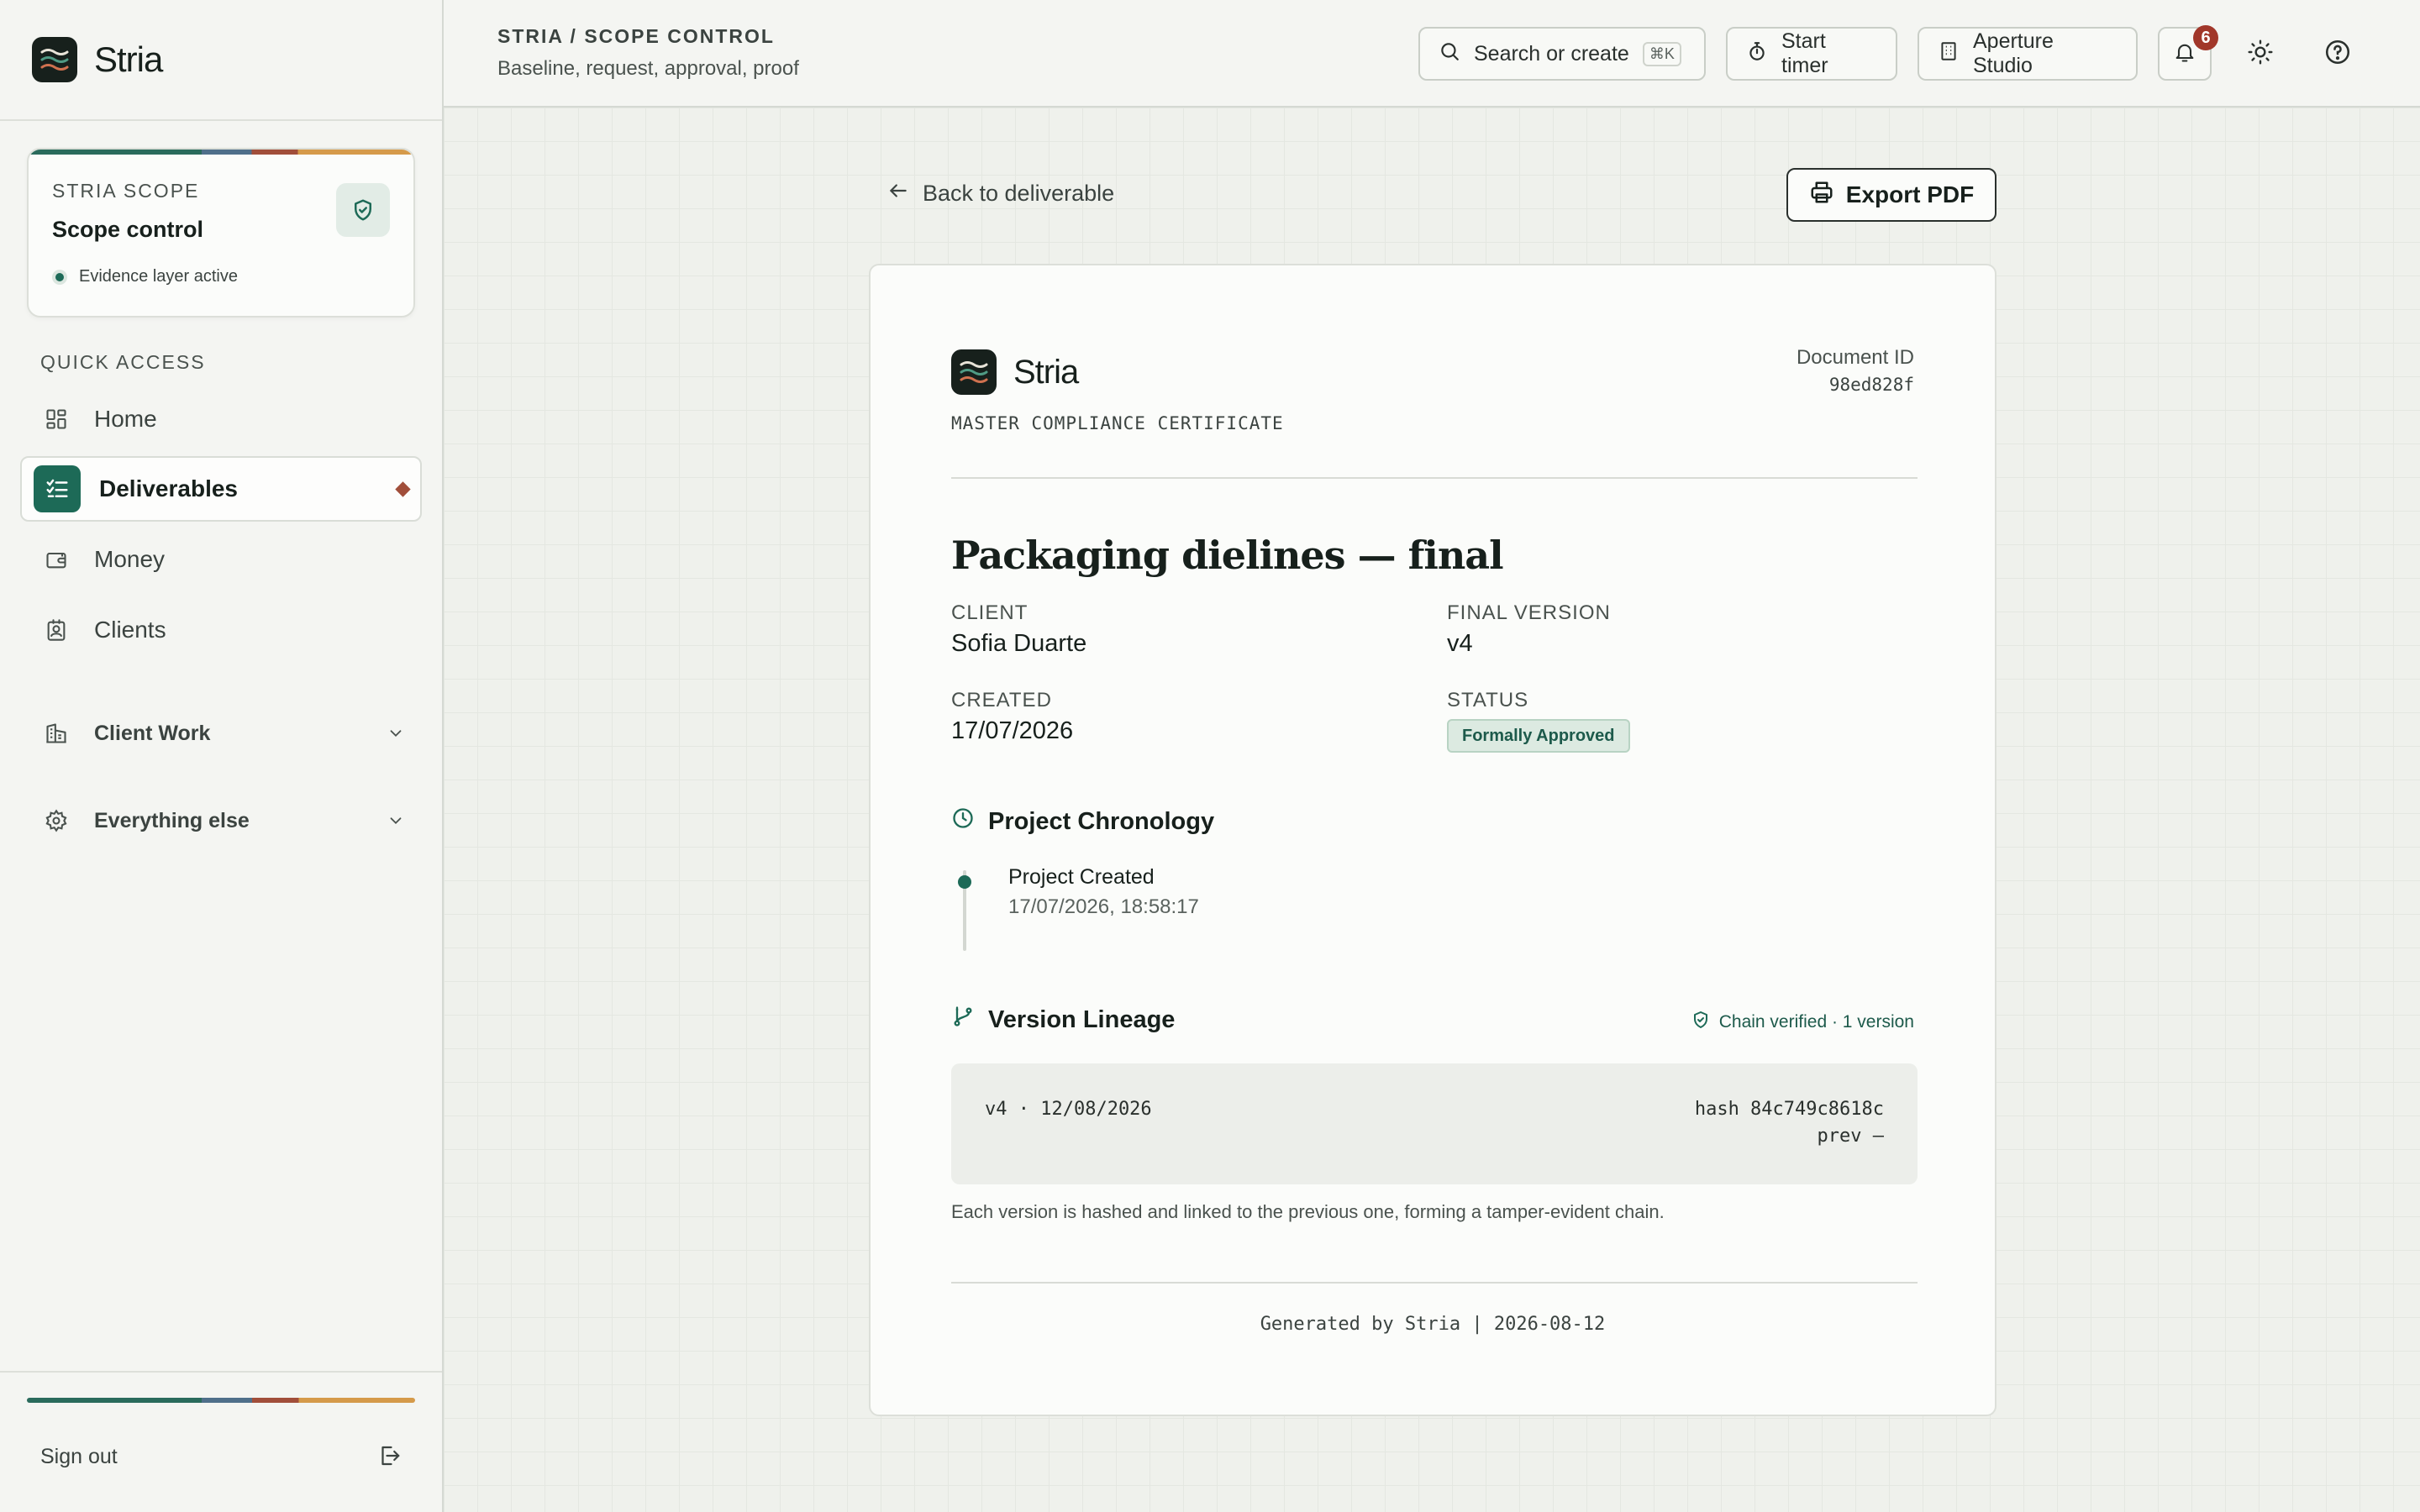  I want to click on certificate-footer: Generated by Stria | 2026-08-12, so click(1433, 1324).